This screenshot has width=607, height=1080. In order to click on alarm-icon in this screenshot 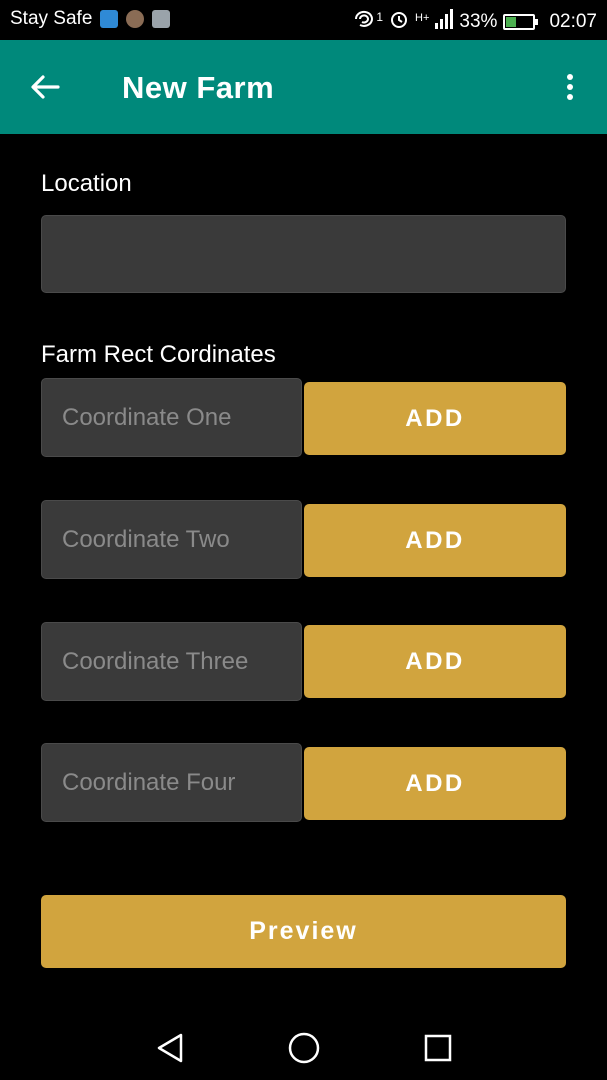, I will do `click(399, 22)`.